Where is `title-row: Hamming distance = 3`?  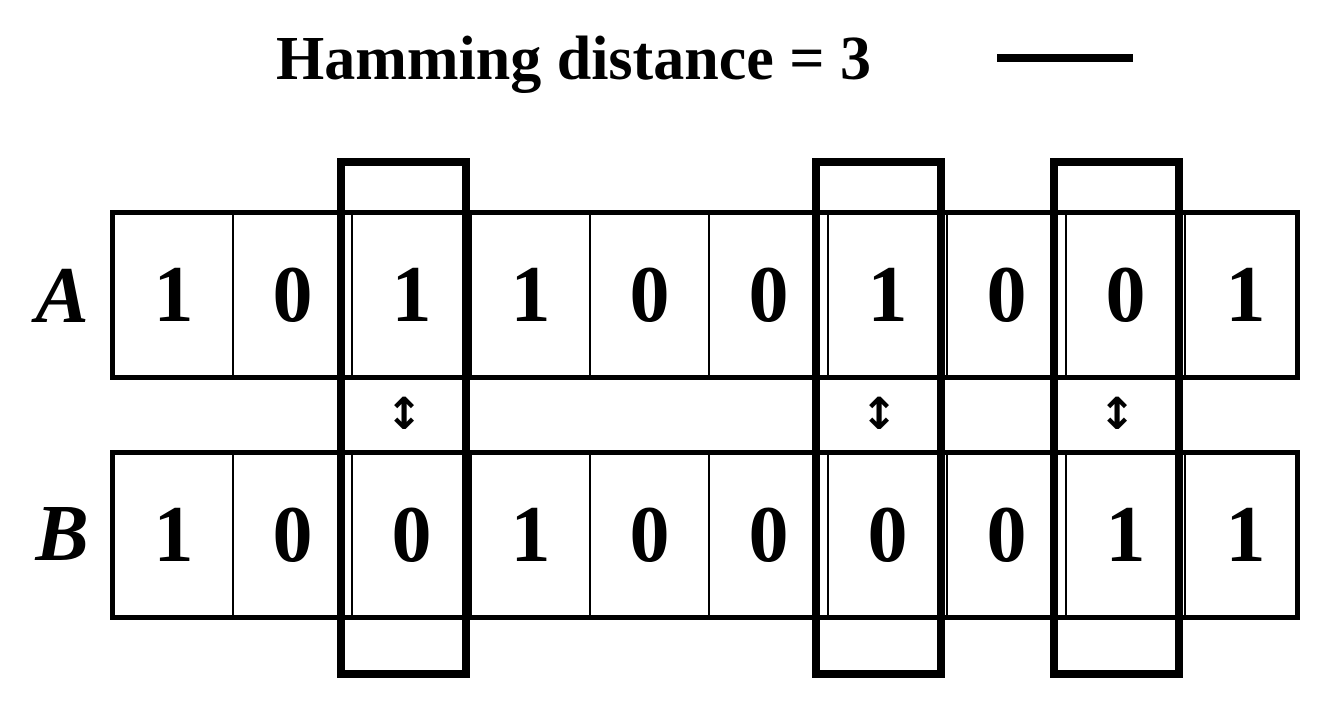 title-row: Hamming distance = 3 is located at coordinates (664, 59).